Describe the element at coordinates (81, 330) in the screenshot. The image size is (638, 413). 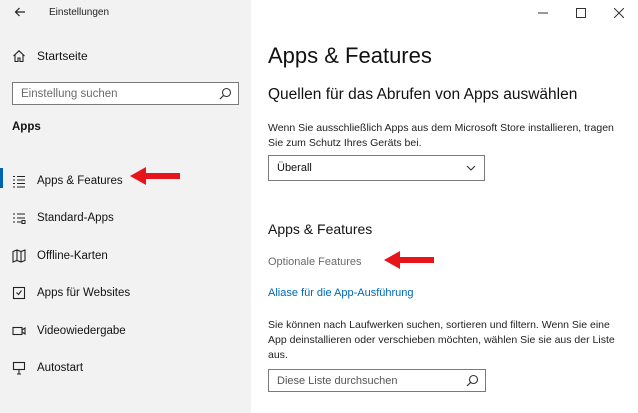
I see `sidebar-item-label: Videowiedergabe` at that location.